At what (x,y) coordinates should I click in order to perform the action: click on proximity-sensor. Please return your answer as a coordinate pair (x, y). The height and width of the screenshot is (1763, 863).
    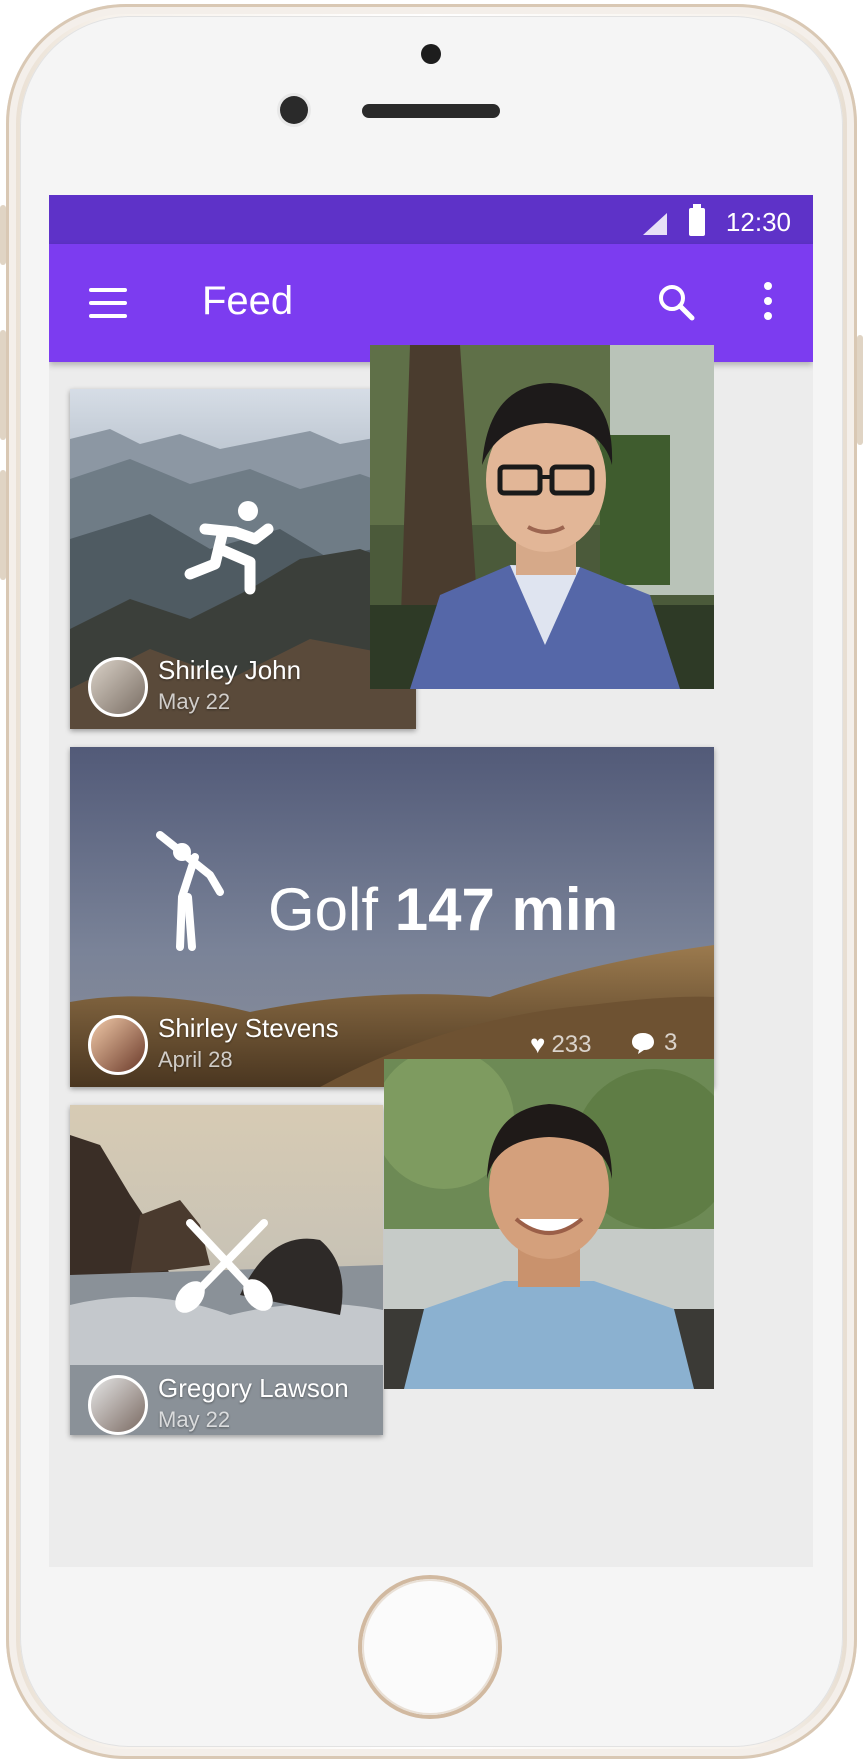
    Looking at the image, I should click on (431, 54).